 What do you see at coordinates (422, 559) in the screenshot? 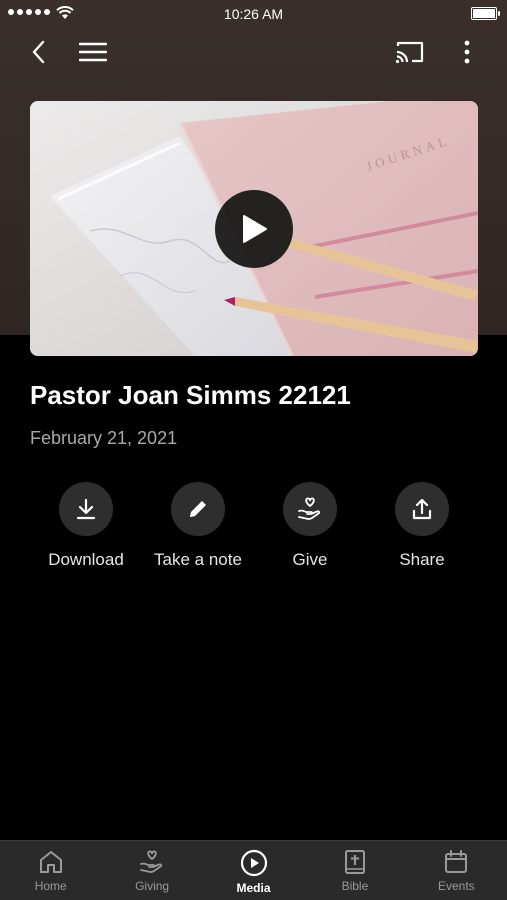
I see `share-label: Share` at bounding box center [422, 559].